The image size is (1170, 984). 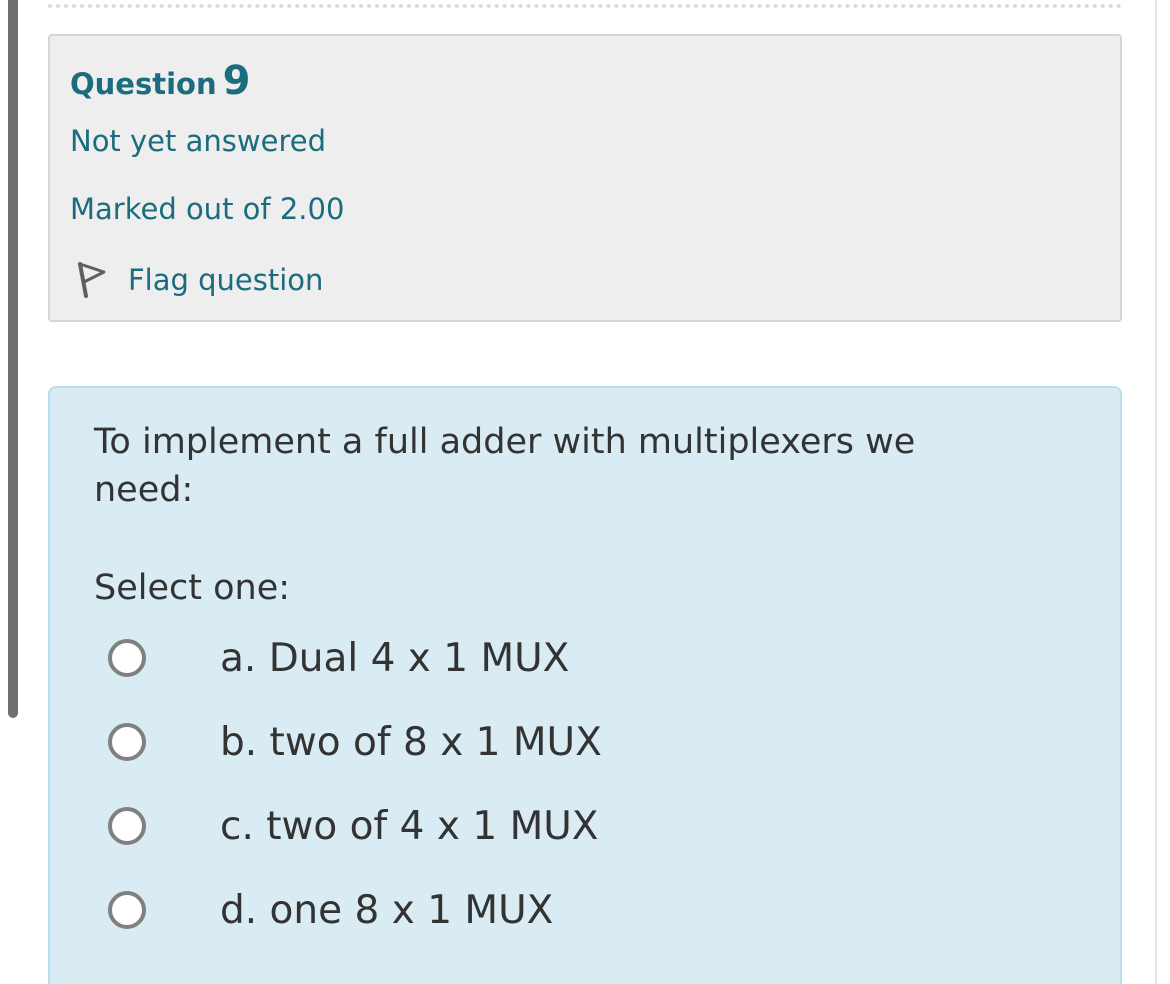 What do you see at coordinates (92, 280) in the screenshot?
I see `flag-icon` at bounding box center [92, 280].